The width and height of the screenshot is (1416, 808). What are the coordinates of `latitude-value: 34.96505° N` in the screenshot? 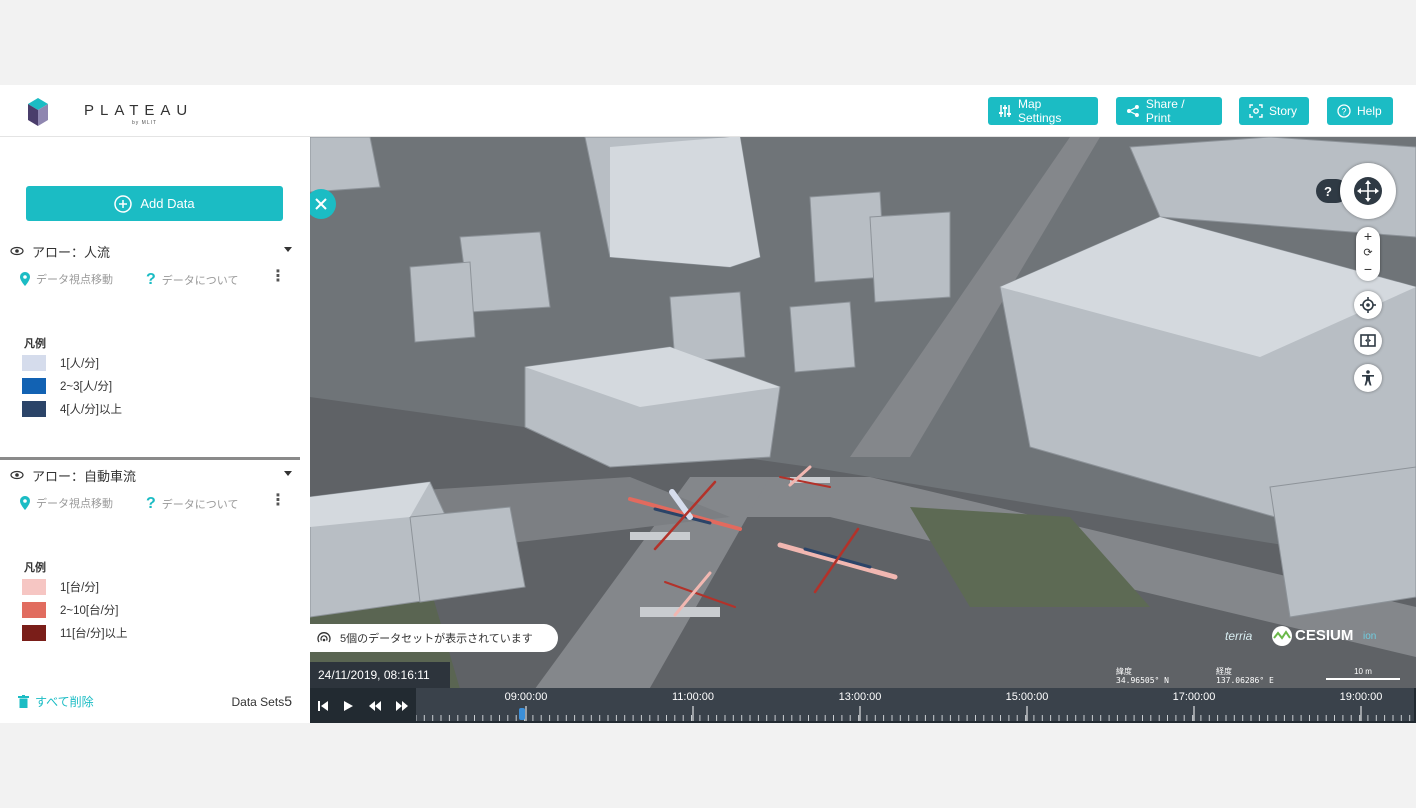 It's located at (1142, 680).